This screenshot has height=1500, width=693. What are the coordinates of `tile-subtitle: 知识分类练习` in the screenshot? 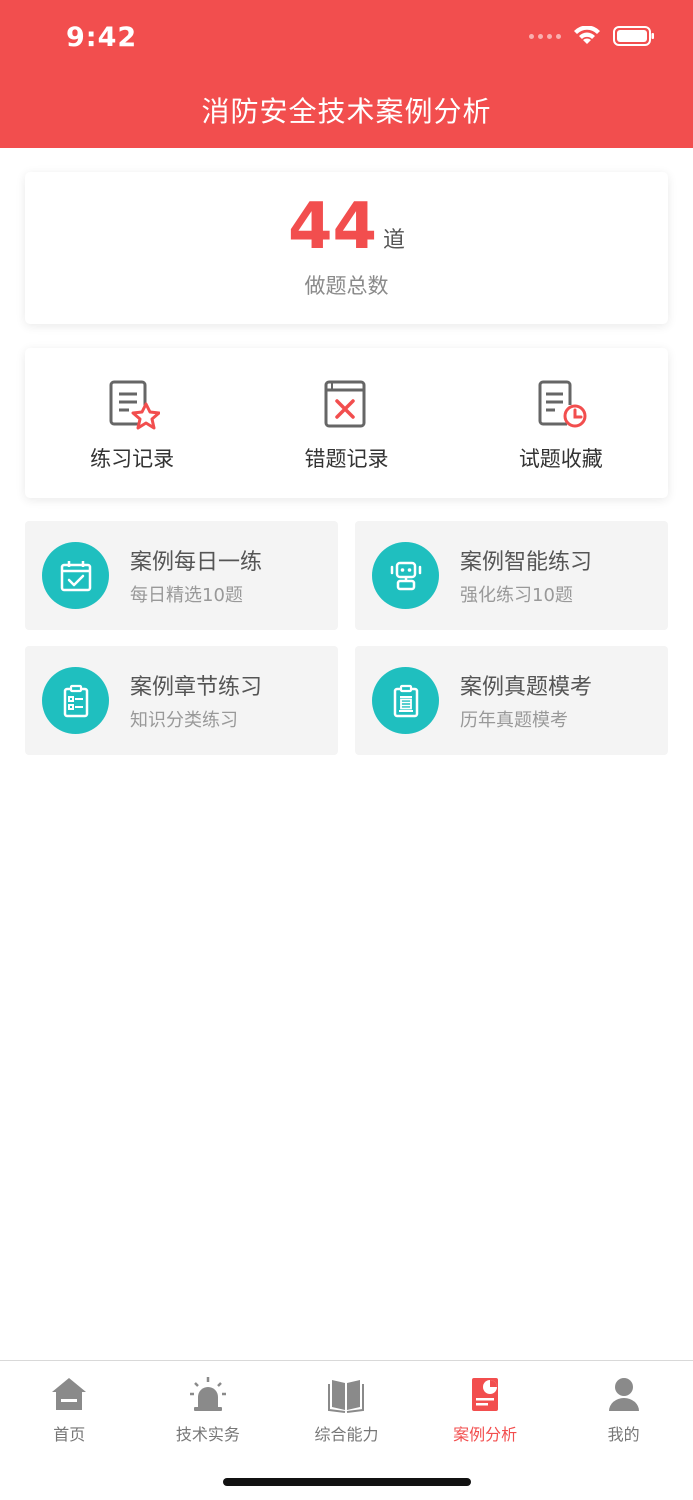 It's located at (184, 720).